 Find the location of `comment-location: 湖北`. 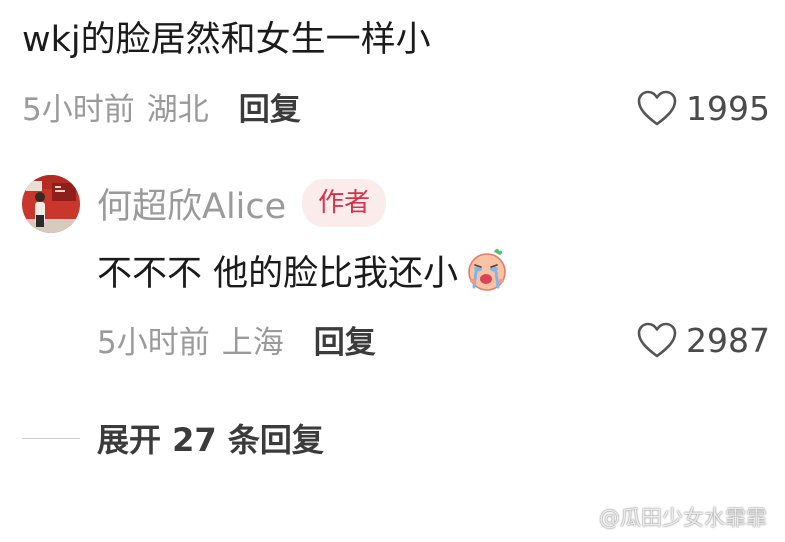

comment-location: 湖北 is located at coordinates (177, 110).